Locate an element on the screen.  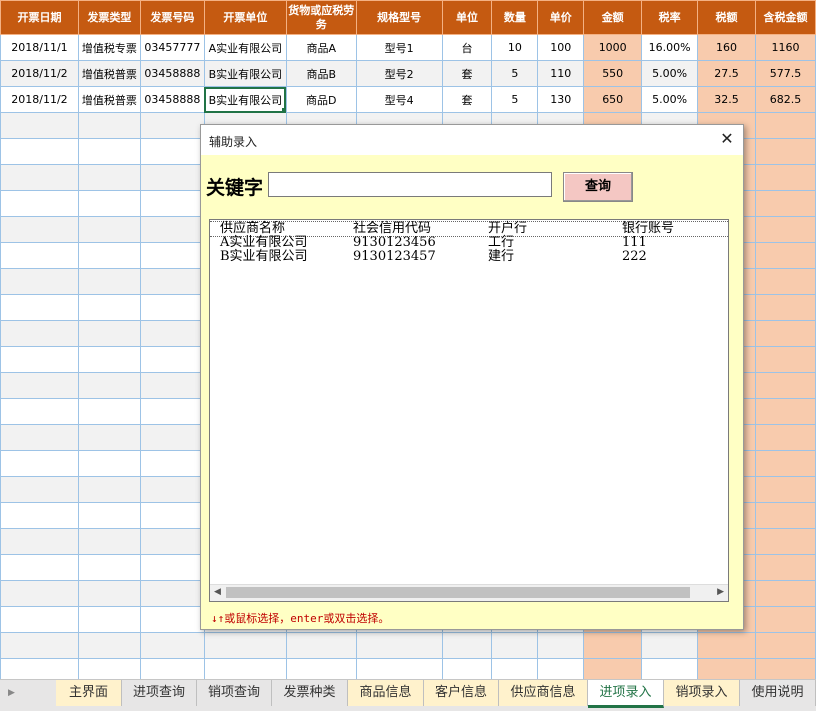
horizontal-scrollbar: ◀ ▶ is located at coordinates (469, 592).